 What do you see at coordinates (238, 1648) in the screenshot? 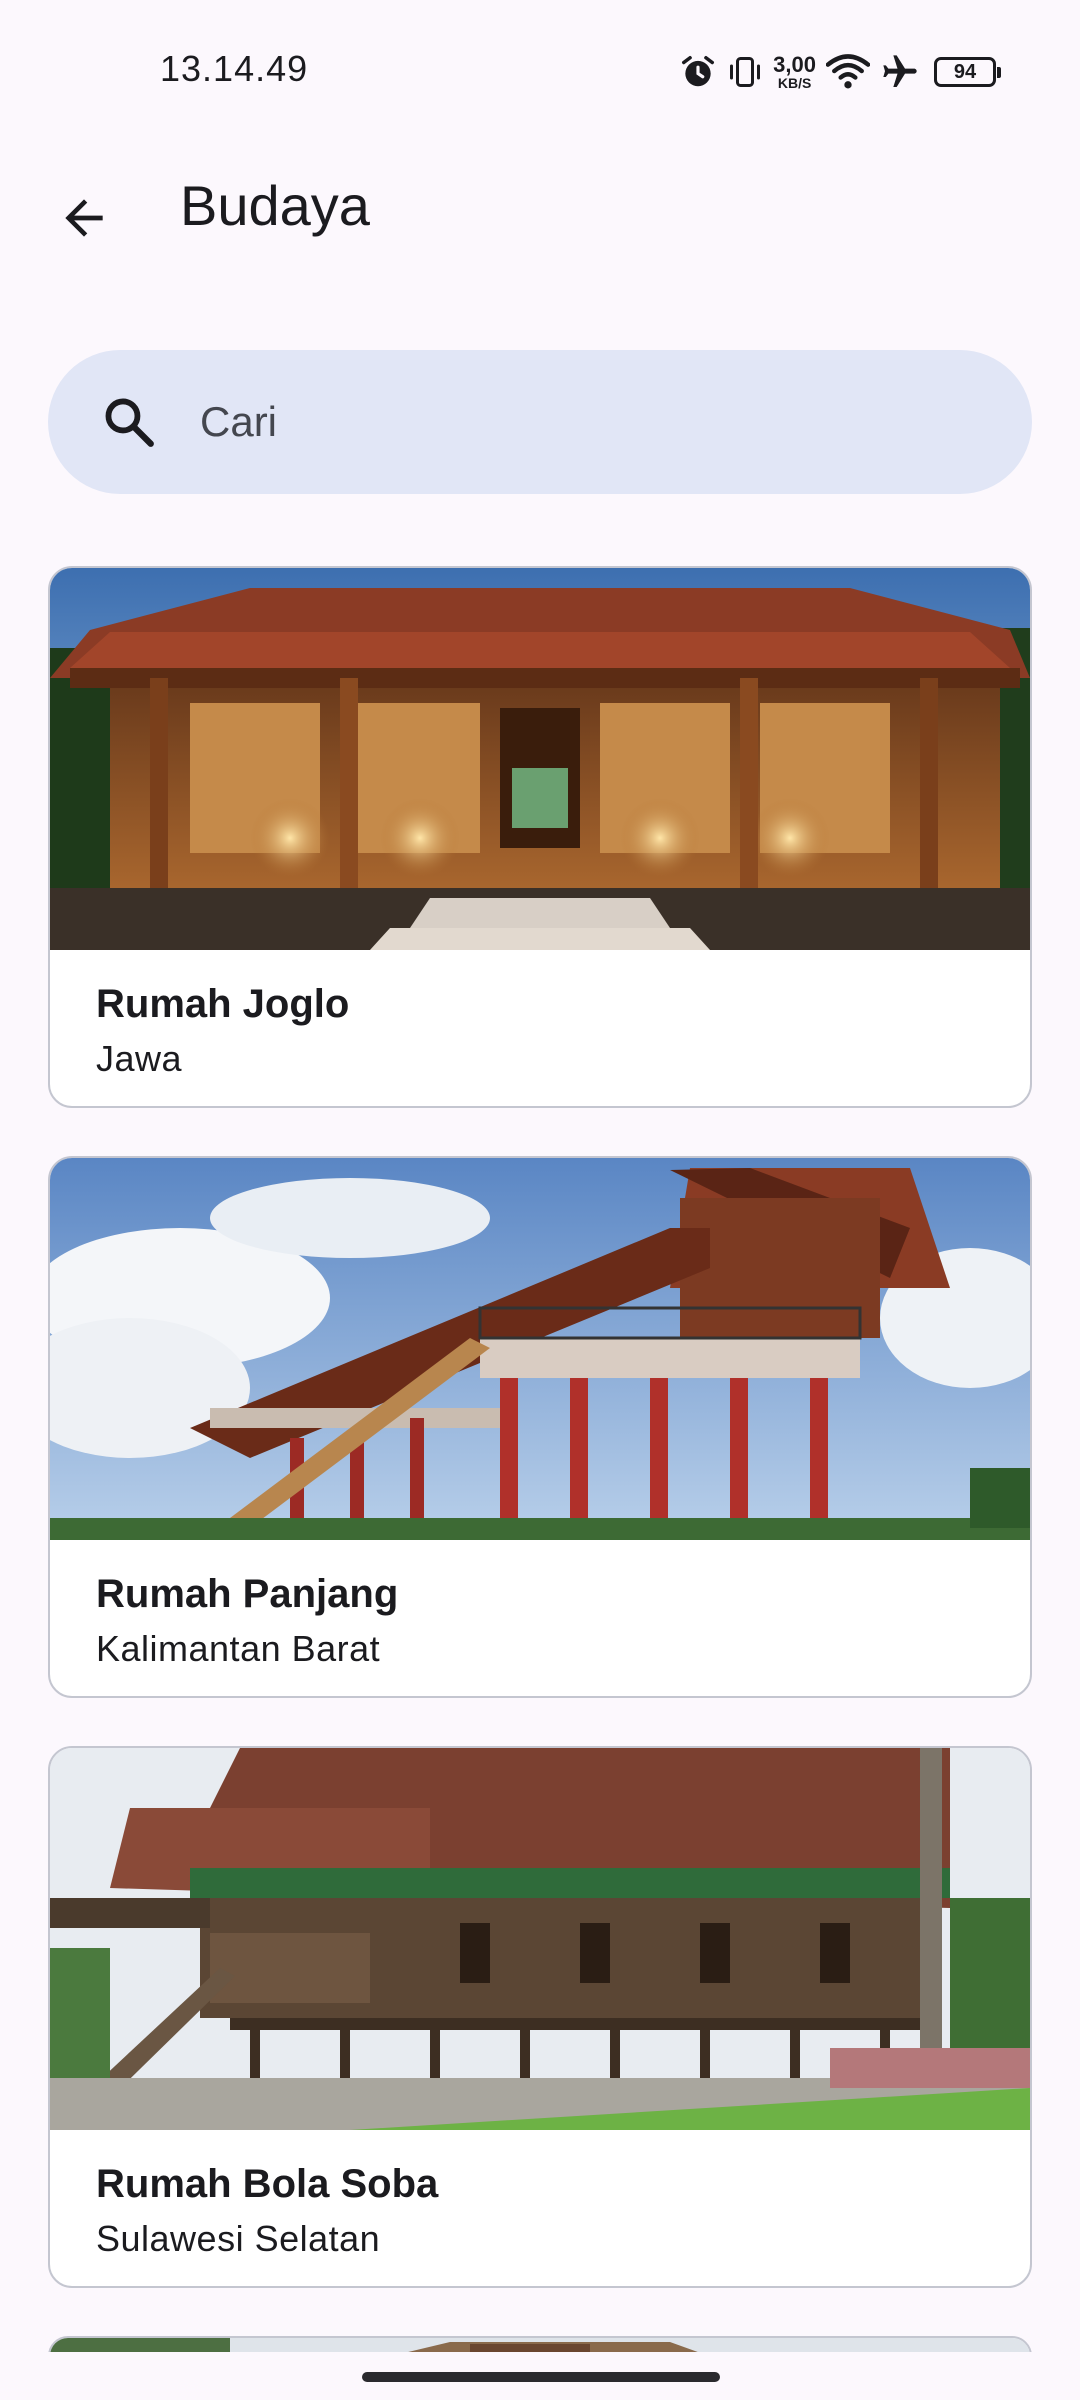
I see `card-subtitle: Kalimantan Barat` at bounding box center [238, 1648].